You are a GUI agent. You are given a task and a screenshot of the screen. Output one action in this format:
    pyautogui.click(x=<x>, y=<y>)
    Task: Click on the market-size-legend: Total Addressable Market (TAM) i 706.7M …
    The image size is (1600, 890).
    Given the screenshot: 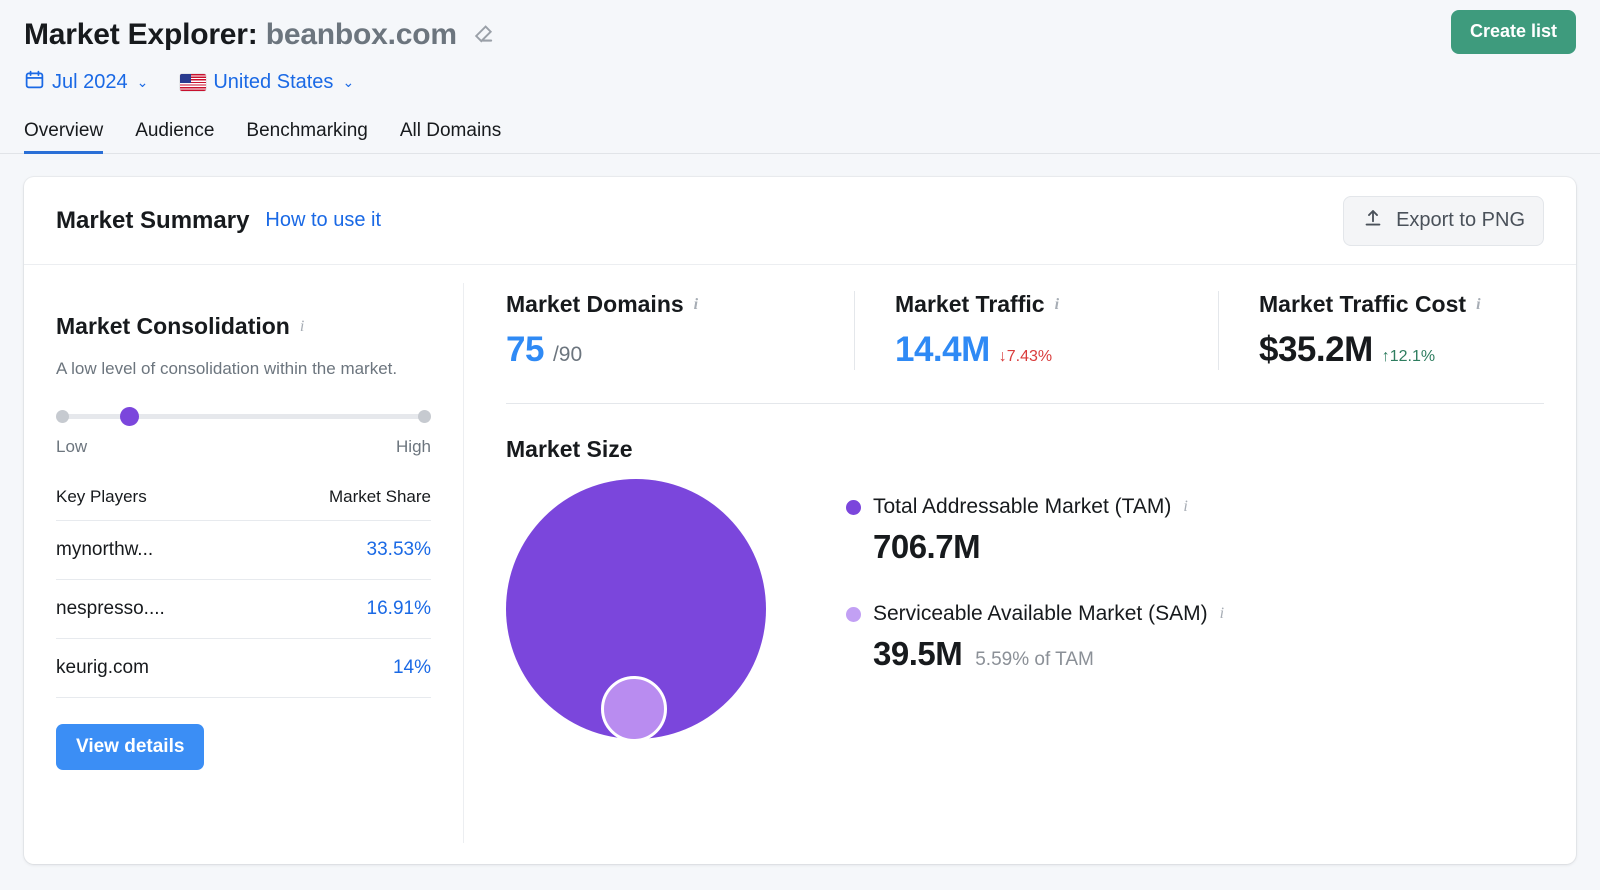 What is the action you would take?
    pyautogui.click(x=1015, y=619)
    